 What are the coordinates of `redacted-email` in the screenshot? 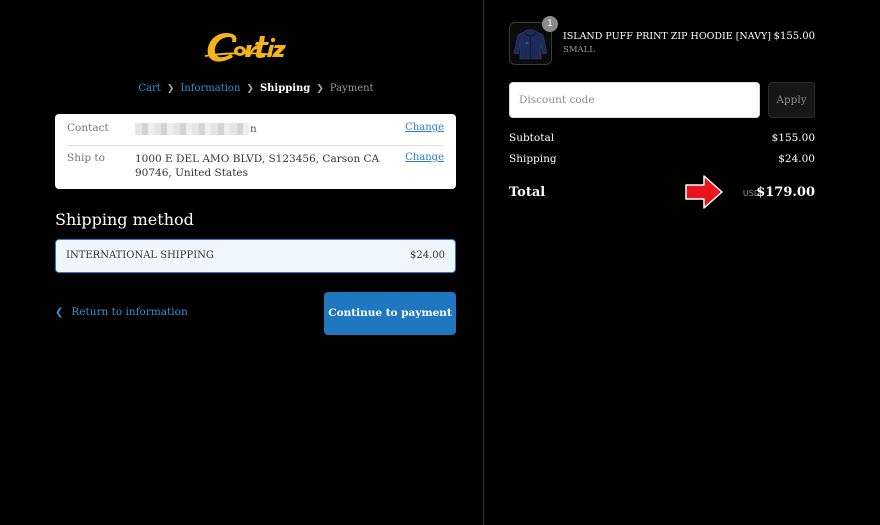 It's located at (192, 129).